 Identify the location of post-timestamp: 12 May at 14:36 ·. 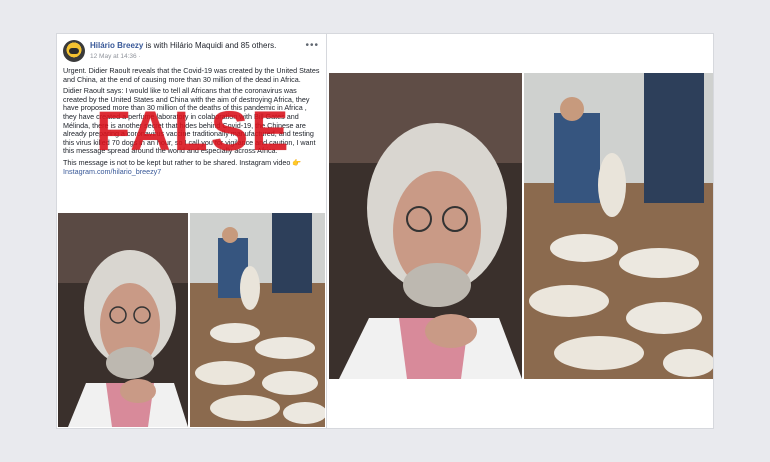
(115, 56).